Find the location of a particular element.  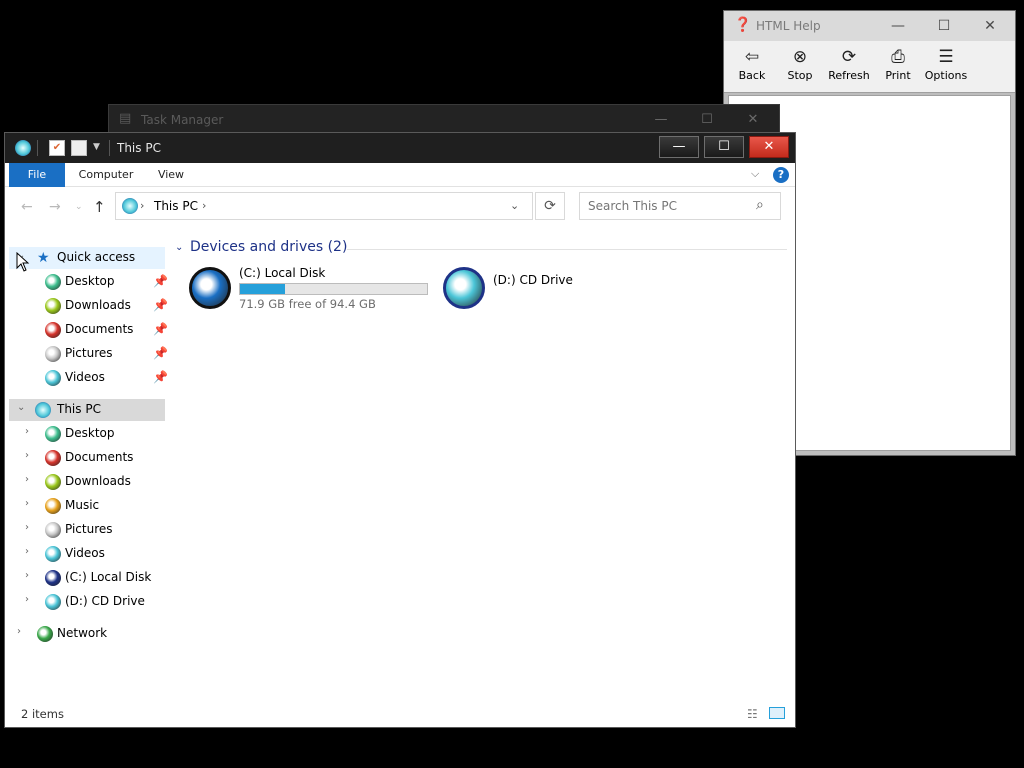

collapse-chevron-icon: ⌄ is located at coordinates (21, 407).